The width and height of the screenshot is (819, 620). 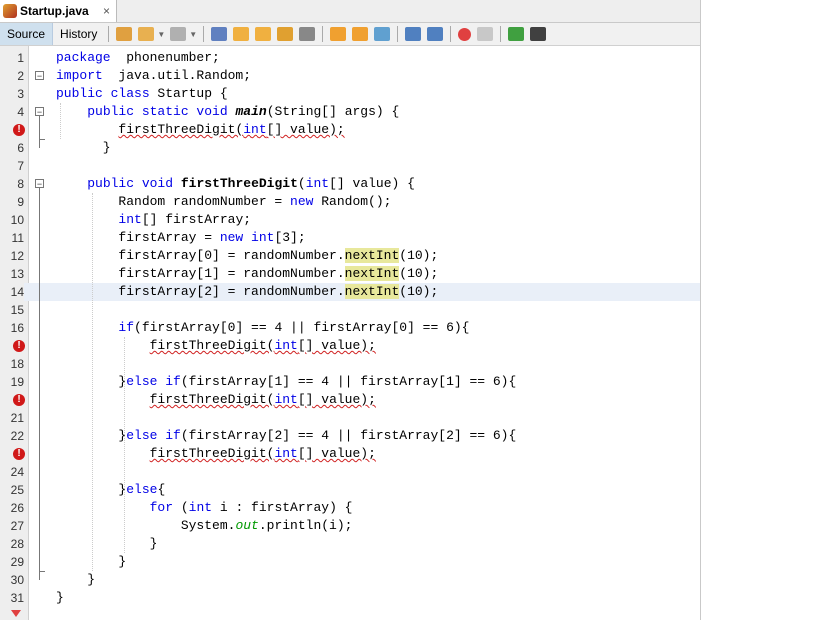 I want to click on code-text: public class Startup {, so click(x=142, y=94).